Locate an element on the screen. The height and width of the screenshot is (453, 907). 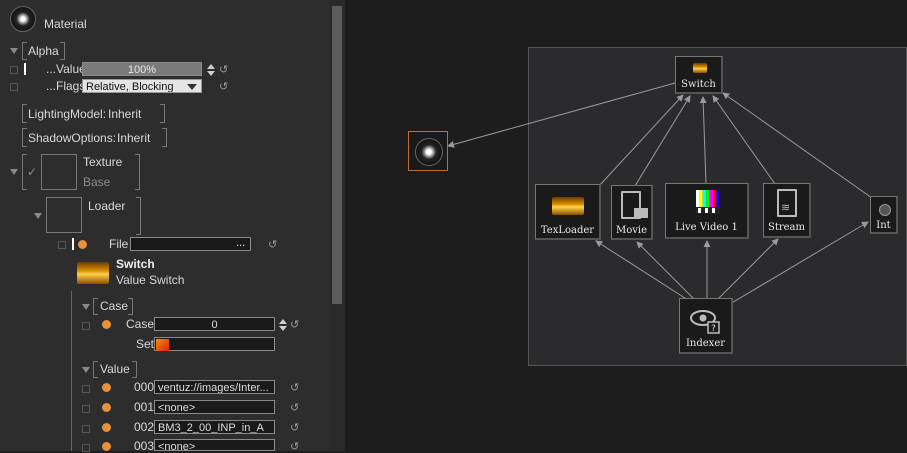
property-scrollbar-thumb is located at coordinates (337, 155).